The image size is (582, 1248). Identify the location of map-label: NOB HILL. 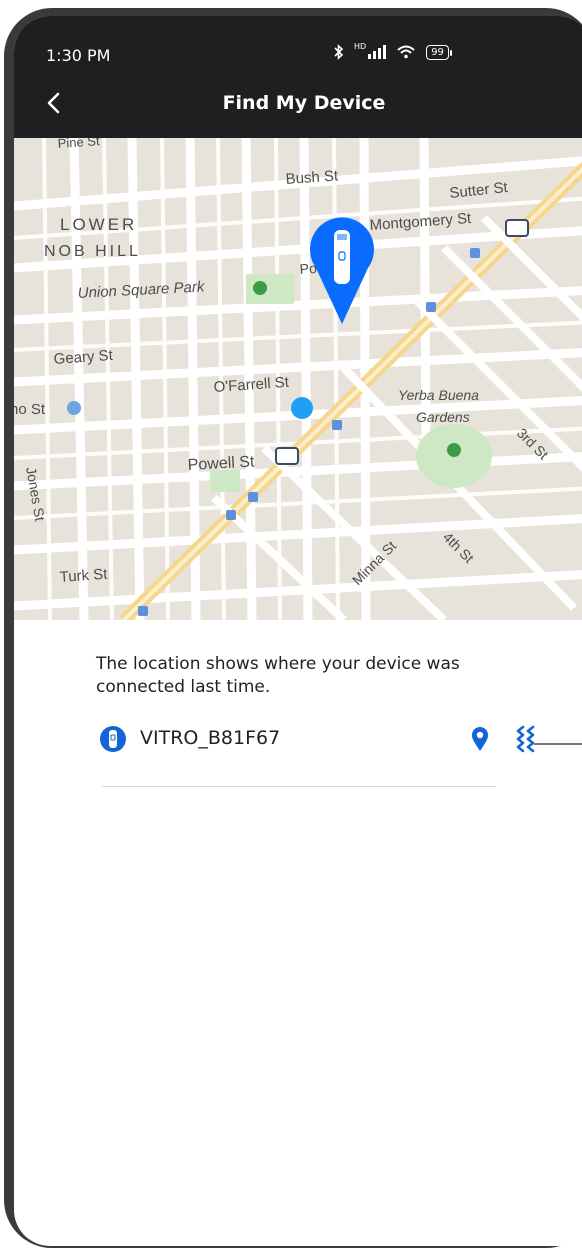
(92, 251).